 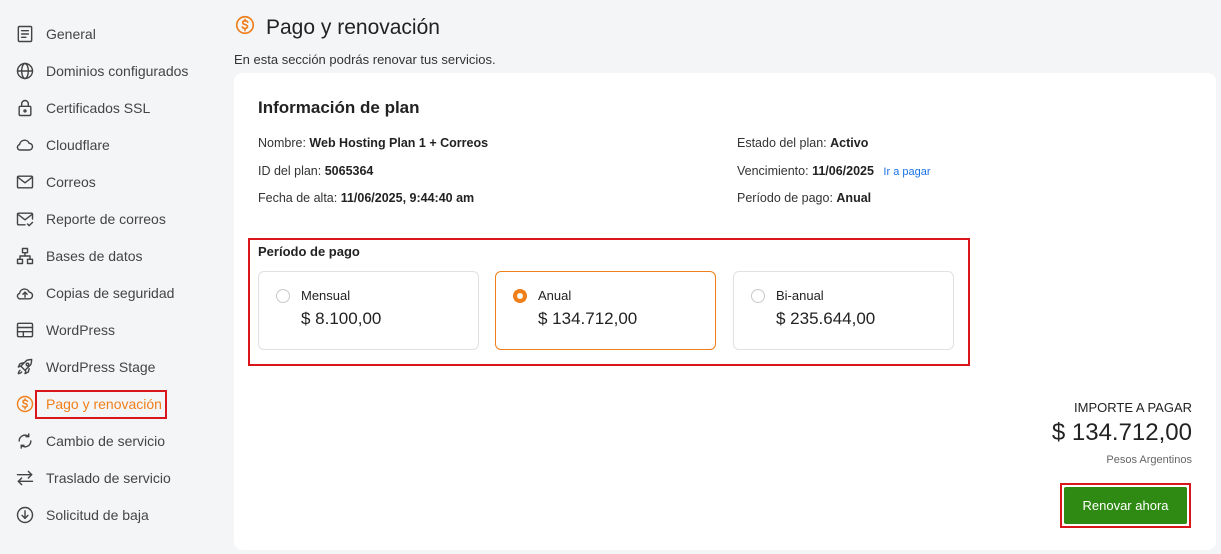 I want to click on period-option-name: Mensual, so click(x=326, y=295).